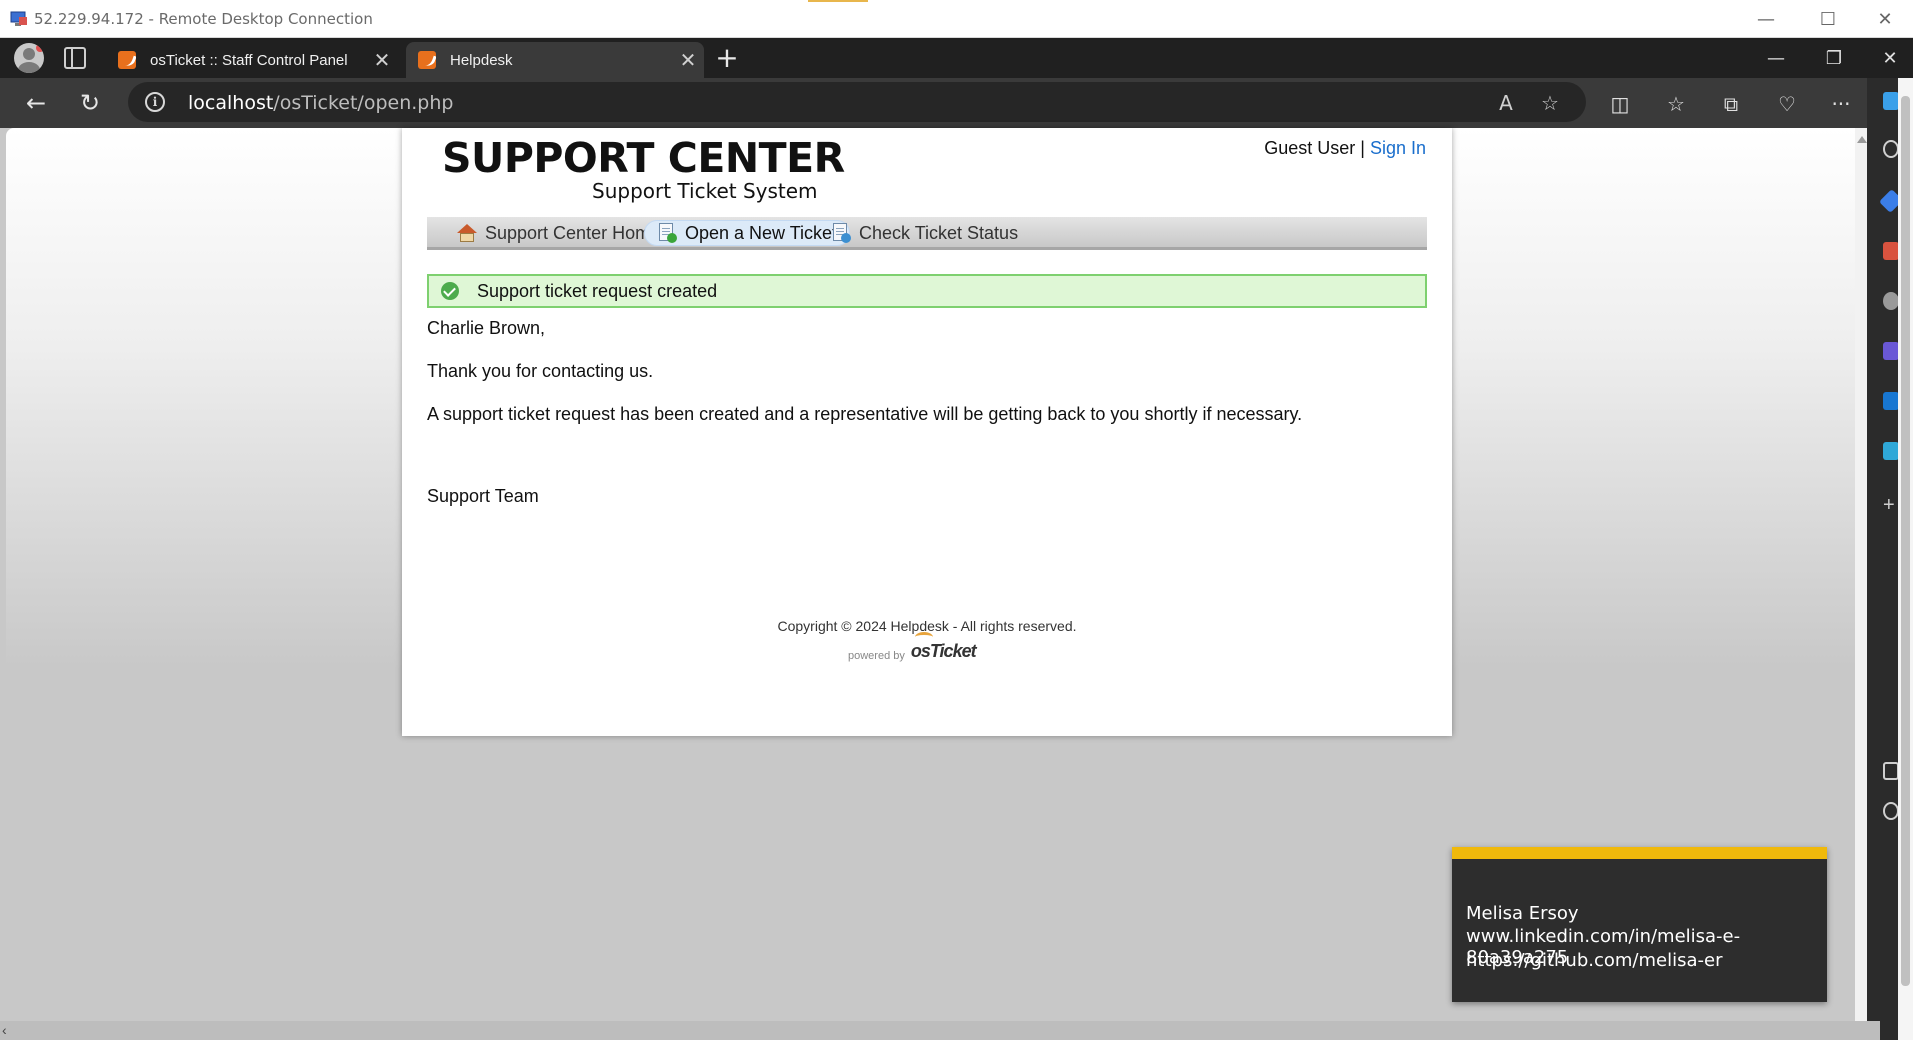  What do you see at coordinates (1676, 104) in the screenshot?
I see `favorites-icon: ☆` at bounding box center [1676, 104].